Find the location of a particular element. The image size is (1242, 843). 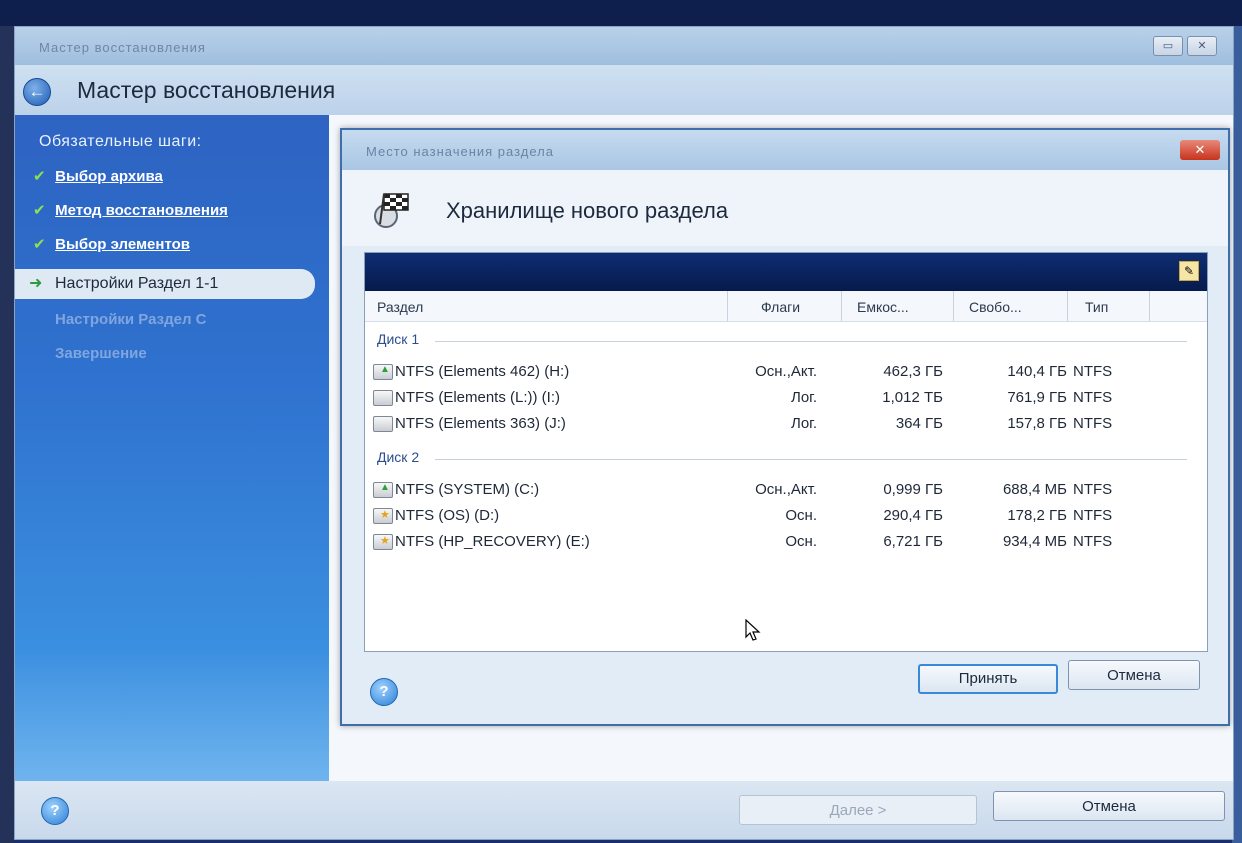

partition-free: 761,9 ГБ is located at coordinates (1037, 397).